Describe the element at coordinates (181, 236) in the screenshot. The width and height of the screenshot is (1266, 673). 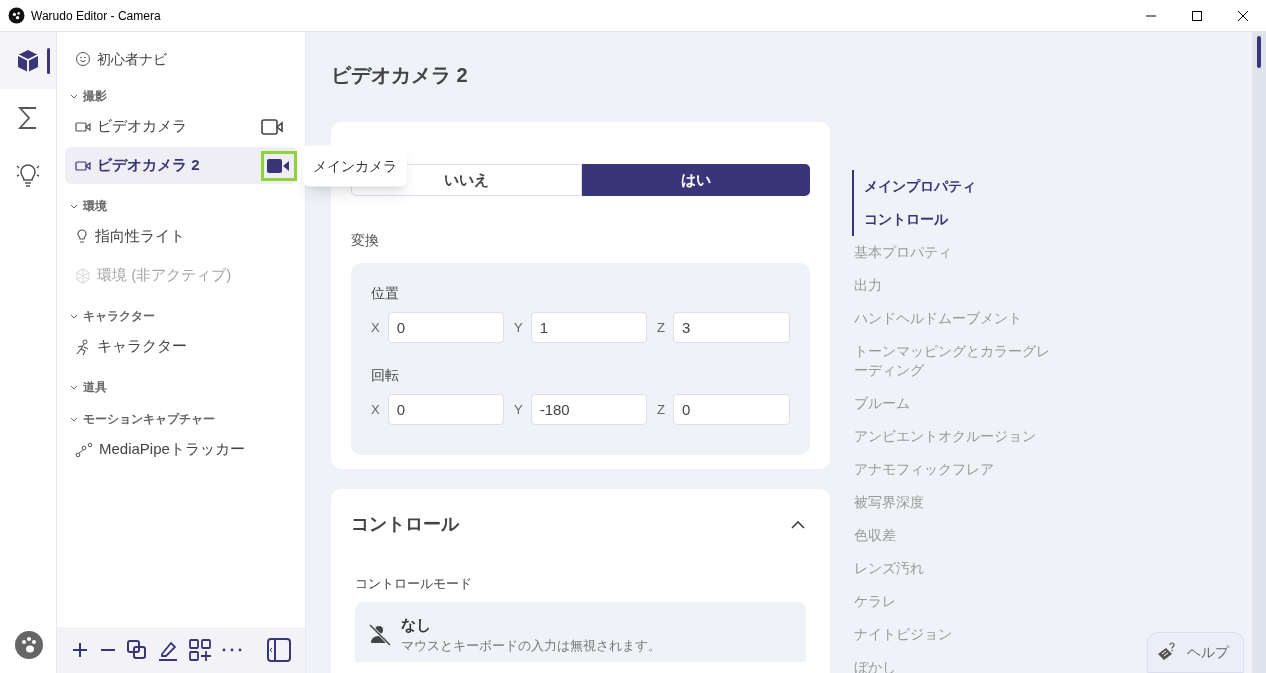
I see `tree-item: 指向性ライト` at that location.